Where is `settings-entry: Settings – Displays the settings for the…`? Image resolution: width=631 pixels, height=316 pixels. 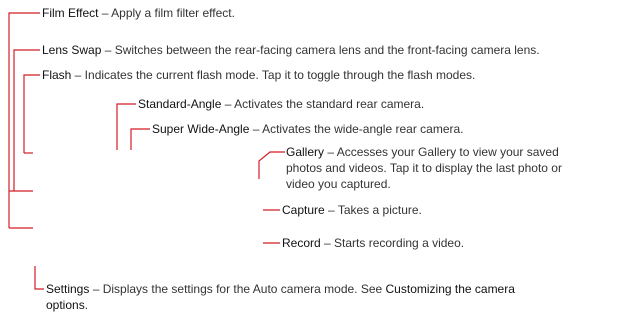 settings-entry: Settings – Displays the settings for the… is located at coordinates (280, 297).